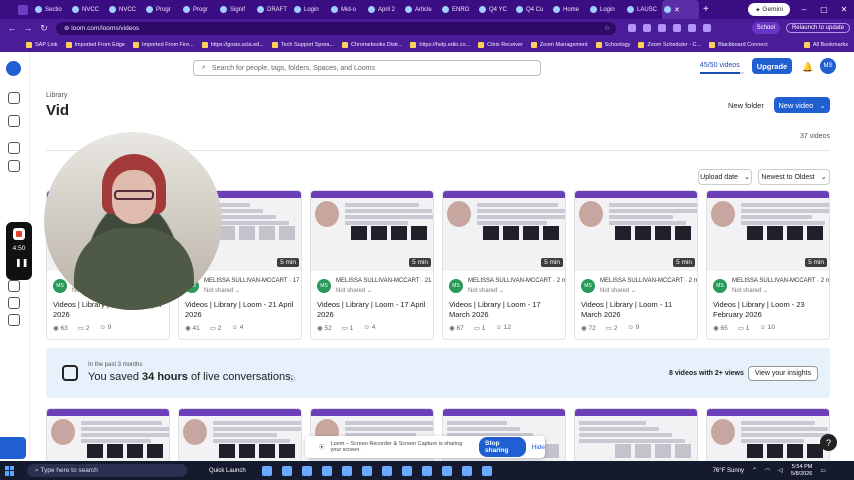  What do you see at coordinates (28, 28) in the screenshot?
I see `forward-icon: →` at bounding box center [28, 28].